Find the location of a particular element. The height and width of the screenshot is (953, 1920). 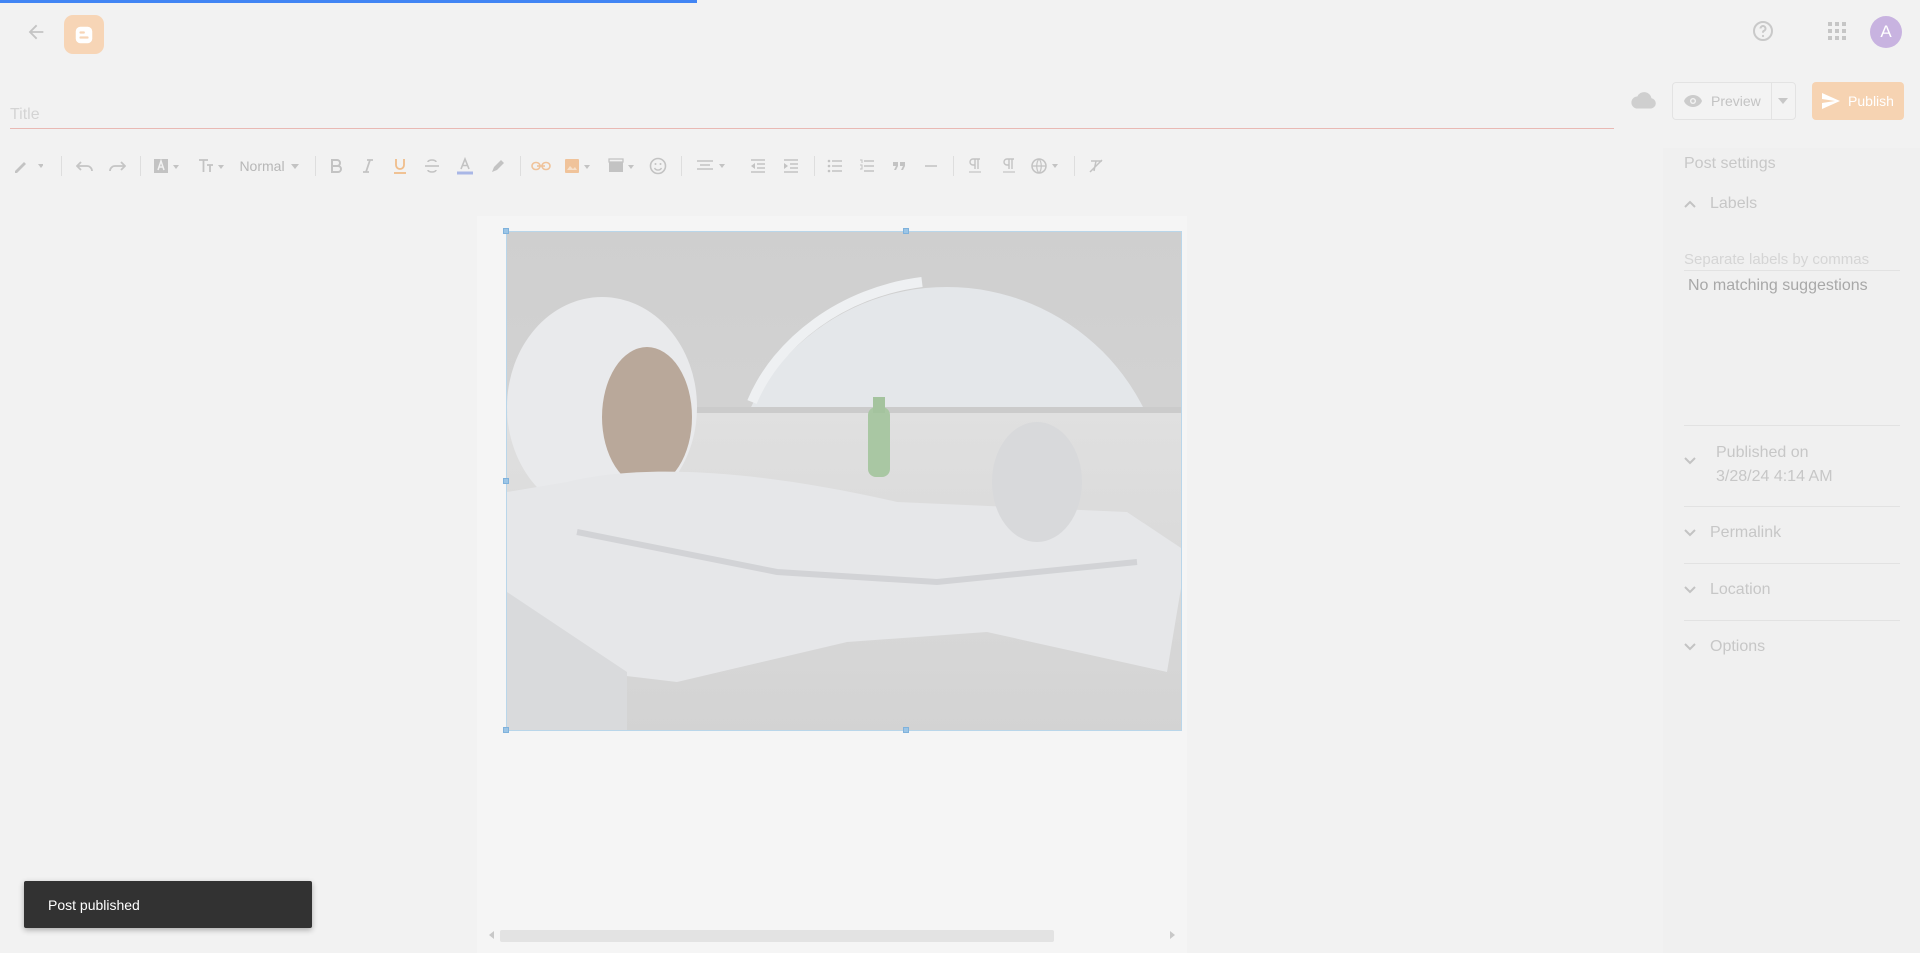

bulleted-list-icon is located at coordinates (834, 166).